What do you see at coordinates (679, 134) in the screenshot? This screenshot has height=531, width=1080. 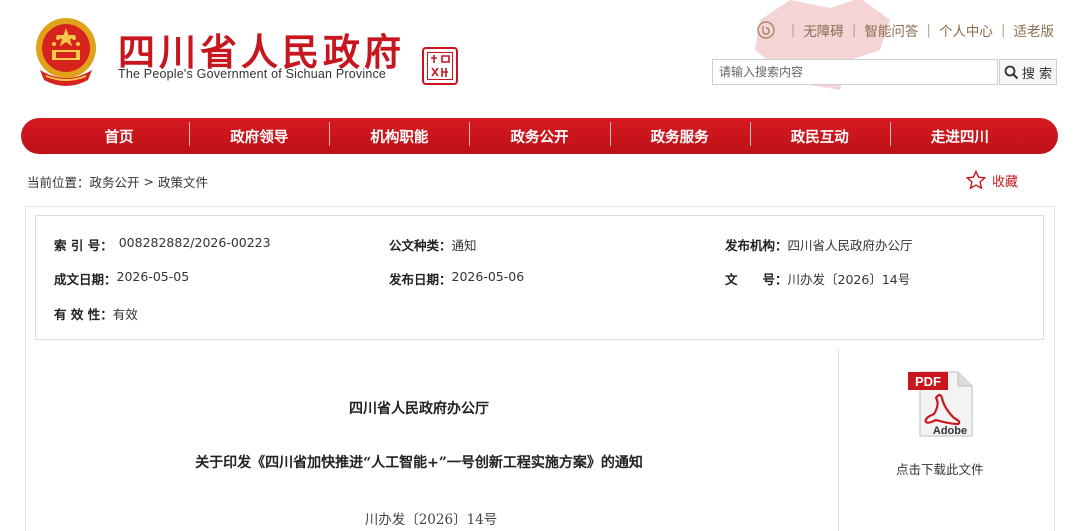 I see `nav-item-gov-services: 政务服务` at bounding box center [679, 134].